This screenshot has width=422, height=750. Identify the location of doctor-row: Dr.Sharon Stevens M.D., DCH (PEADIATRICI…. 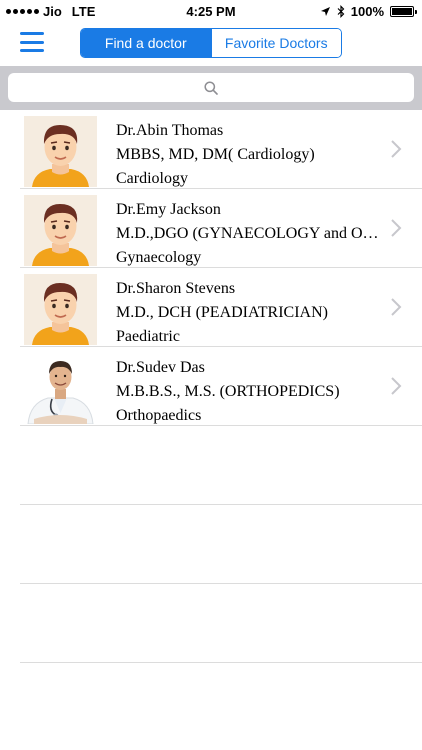
(221, 307).